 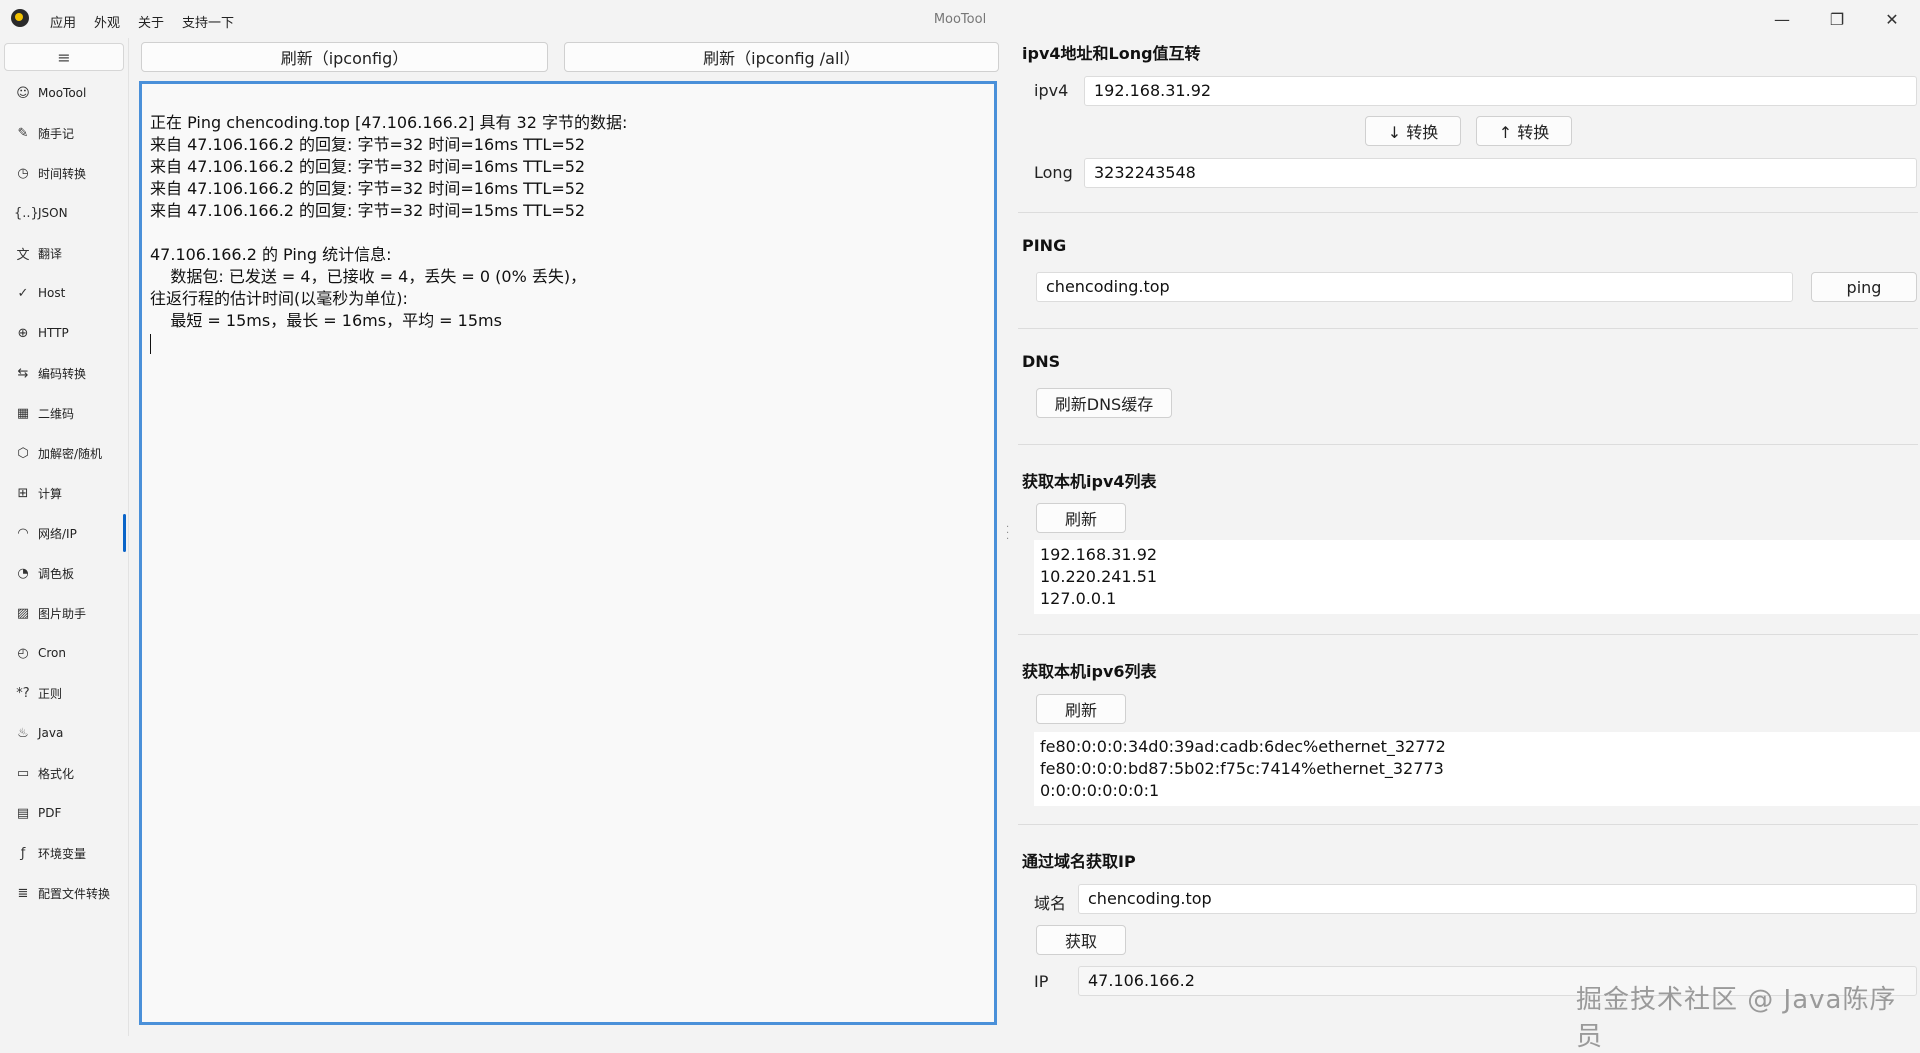 I want to click on sidebar-item-mootool: ☺ MooTool, so click(x=69, y=93).